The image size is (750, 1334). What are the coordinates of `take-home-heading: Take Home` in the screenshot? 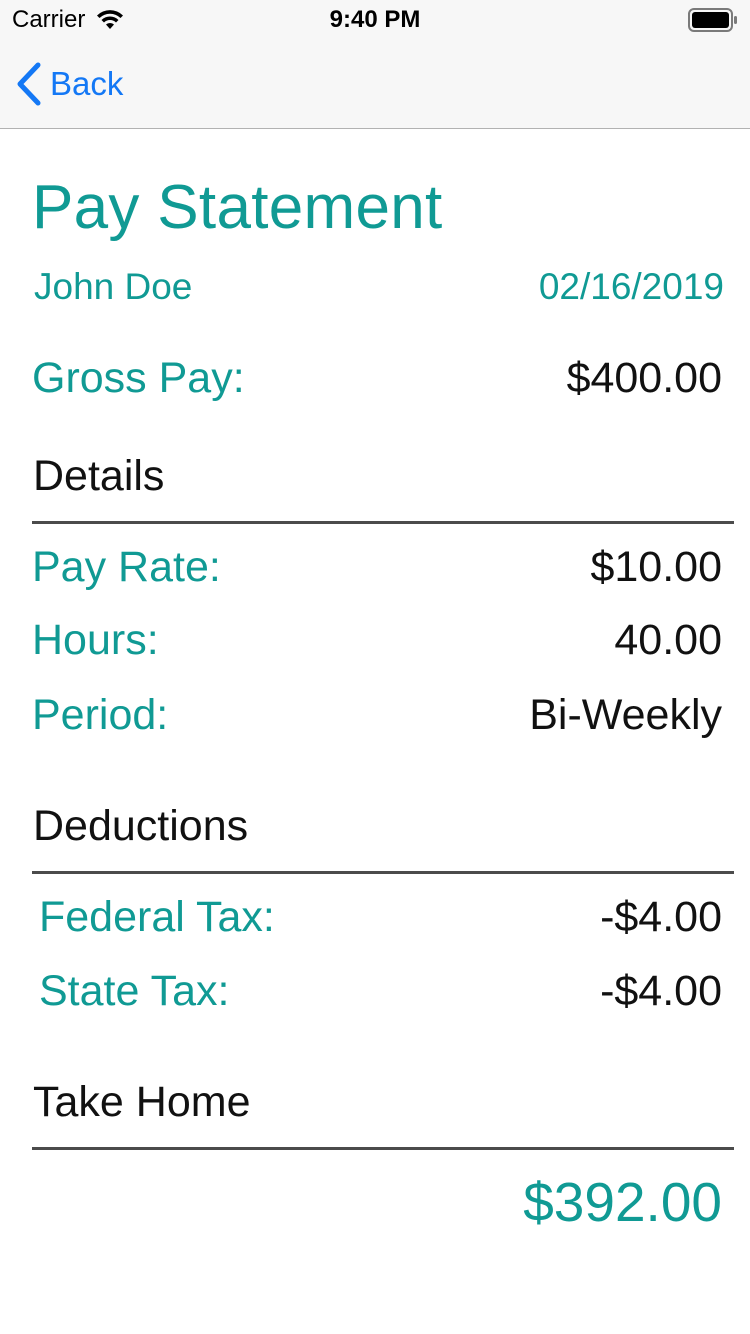 It's located at (142, 1102).